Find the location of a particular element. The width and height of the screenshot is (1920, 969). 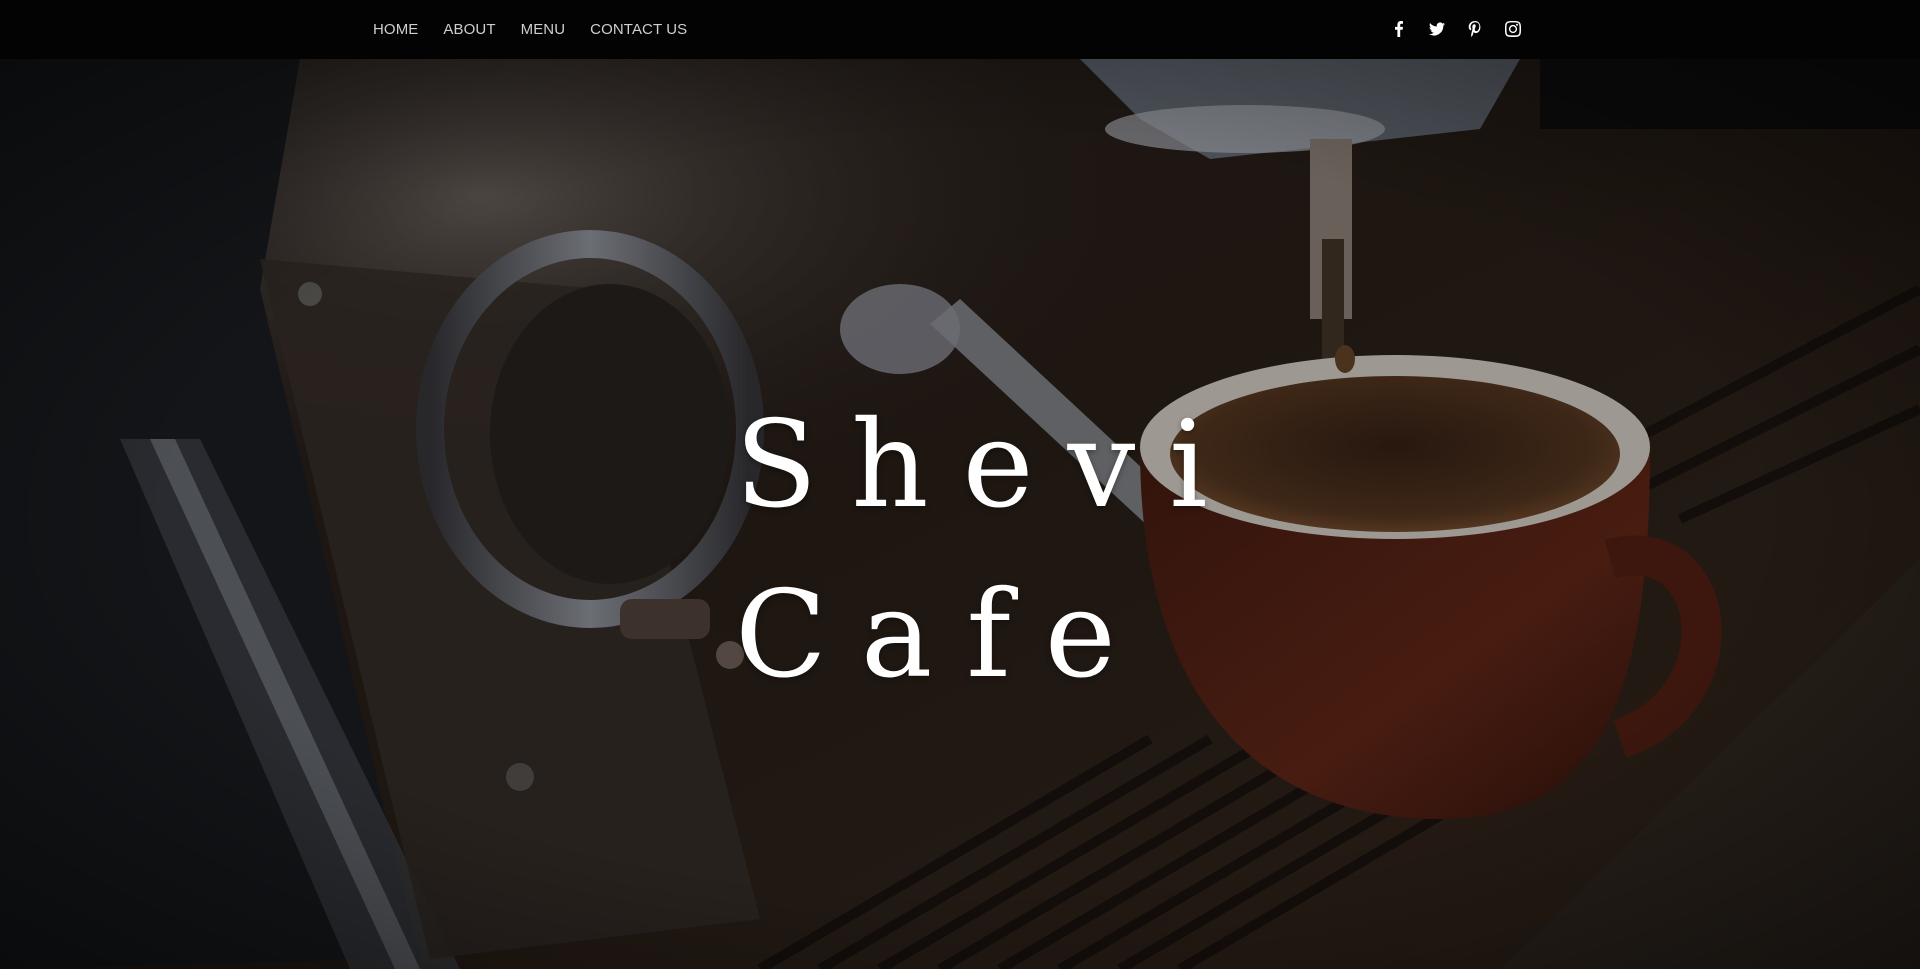

instagram-icon is located at coordinates (1513, 29).